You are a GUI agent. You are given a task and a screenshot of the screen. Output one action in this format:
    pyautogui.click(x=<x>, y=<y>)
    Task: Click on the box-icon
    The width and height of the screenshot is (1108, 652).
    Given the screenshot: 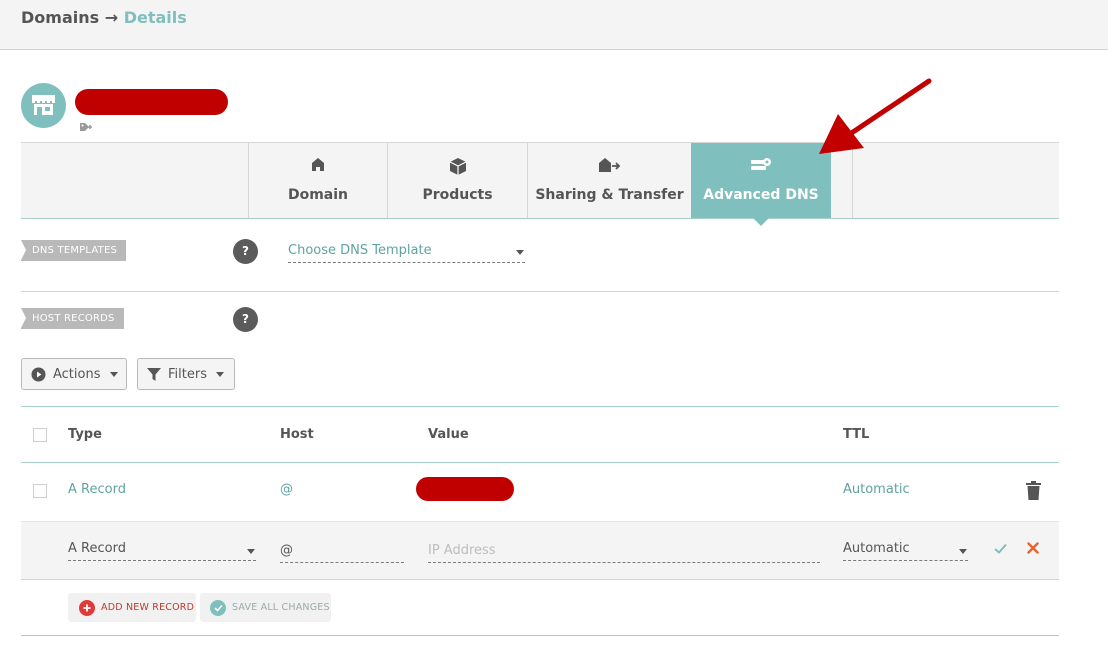 What is the action you would take?
    pyautogui.click(x=457, y=166)
    